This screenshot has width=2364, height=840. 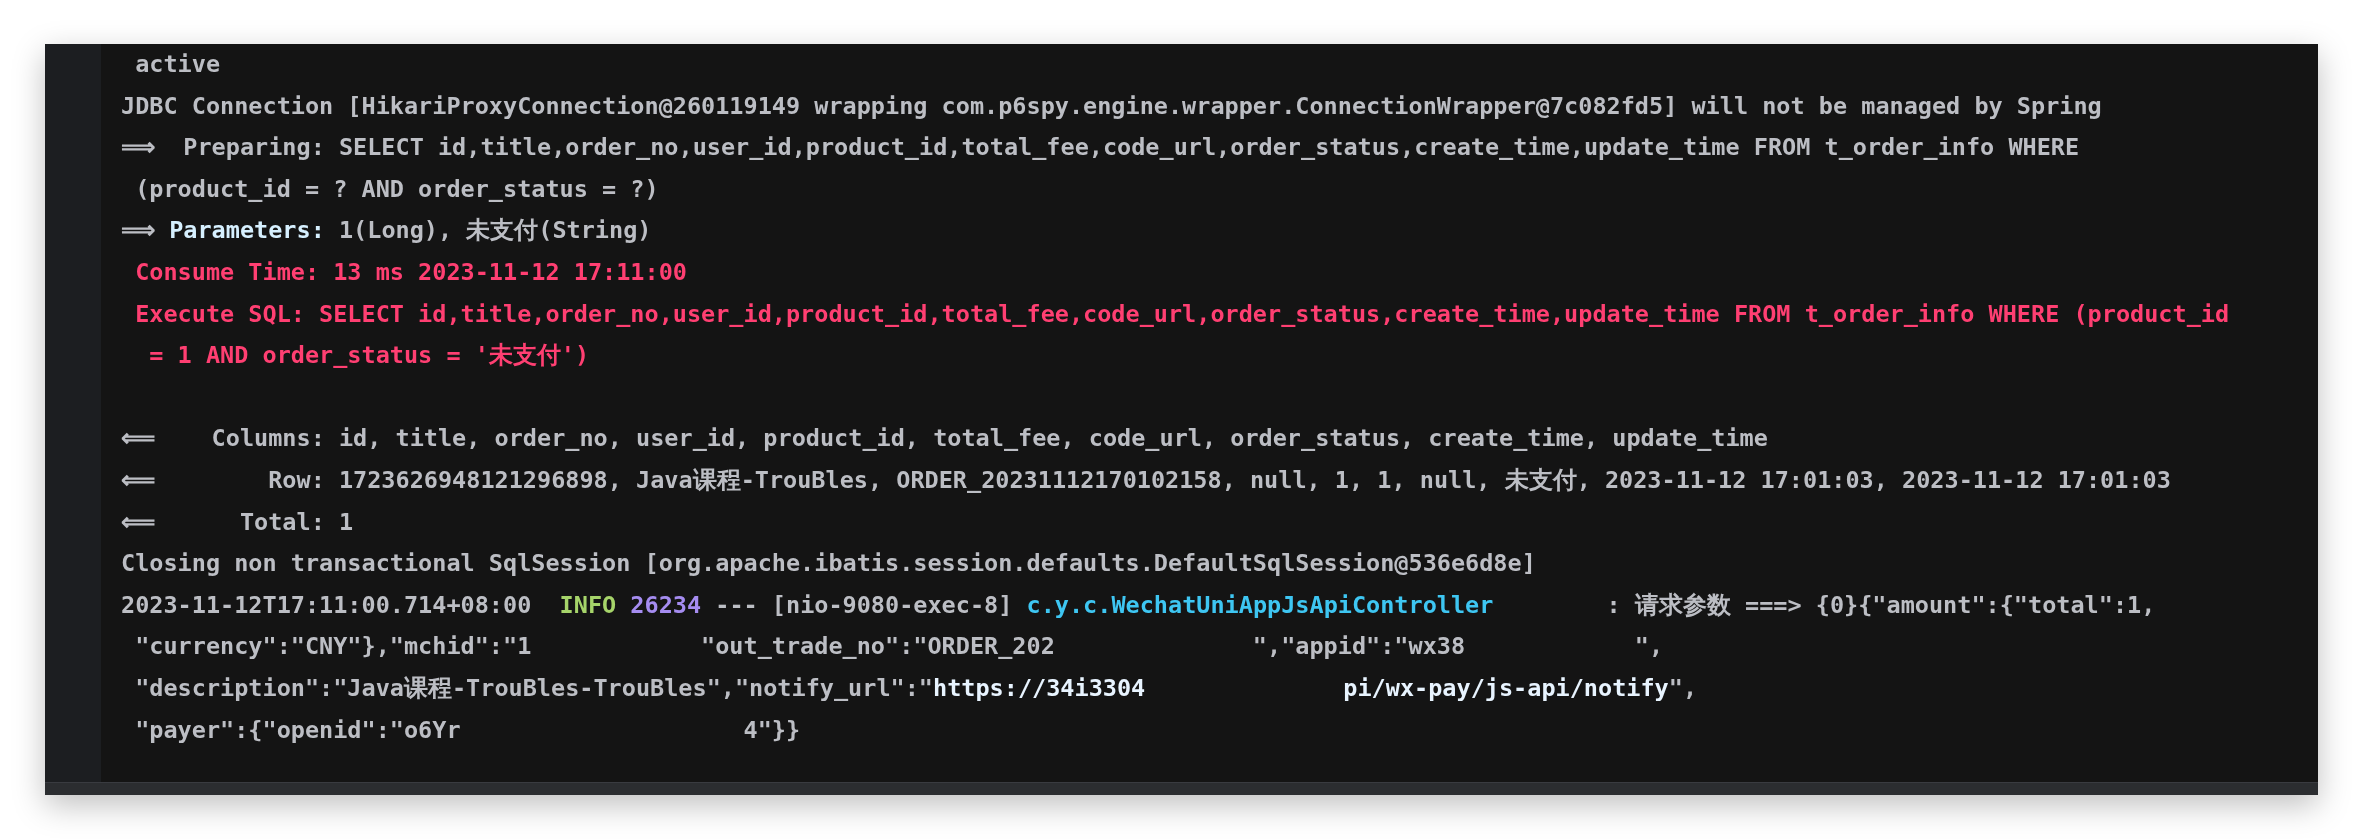 I want to click on log-text: 2023-11-12T17:11:00.714+08:00, so click(x=327, y=604).